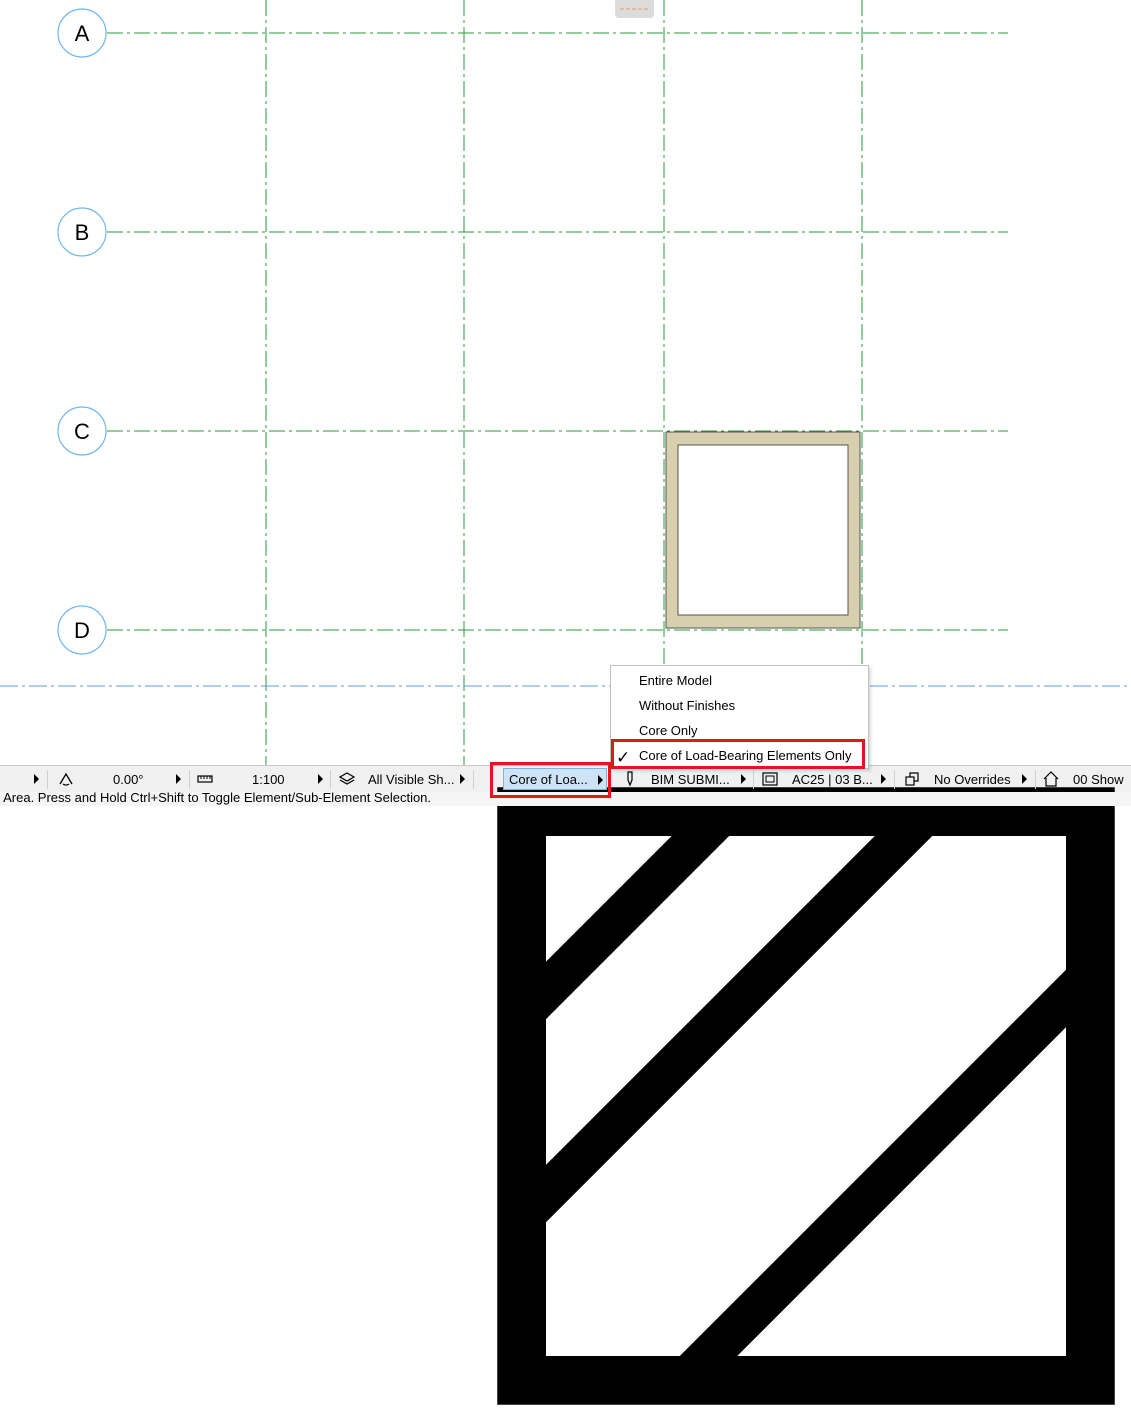  What do you see at coordinates (66, 779) in the screenshot?
I see `angle-icon` at bounding box center [66, 779].